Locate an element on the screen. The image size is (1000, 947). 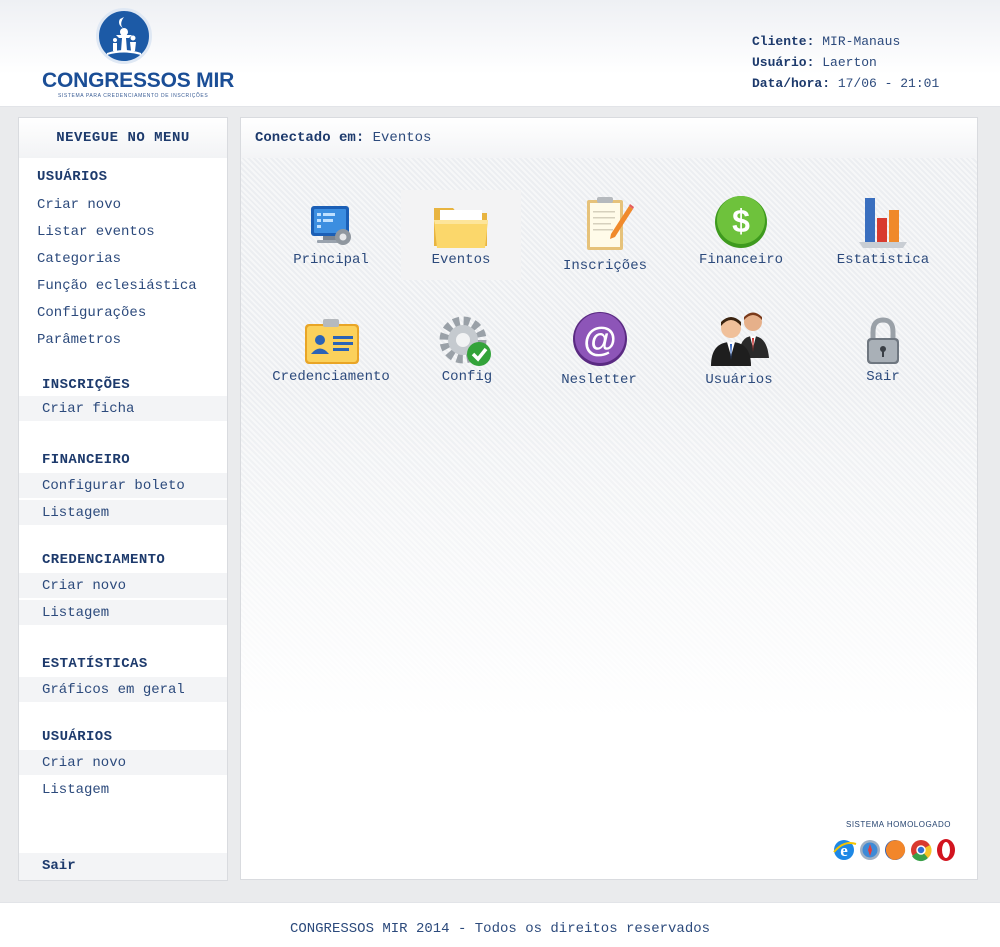
datetime-value: 17/06 - 21:01 is located at coordinates (888, 83).